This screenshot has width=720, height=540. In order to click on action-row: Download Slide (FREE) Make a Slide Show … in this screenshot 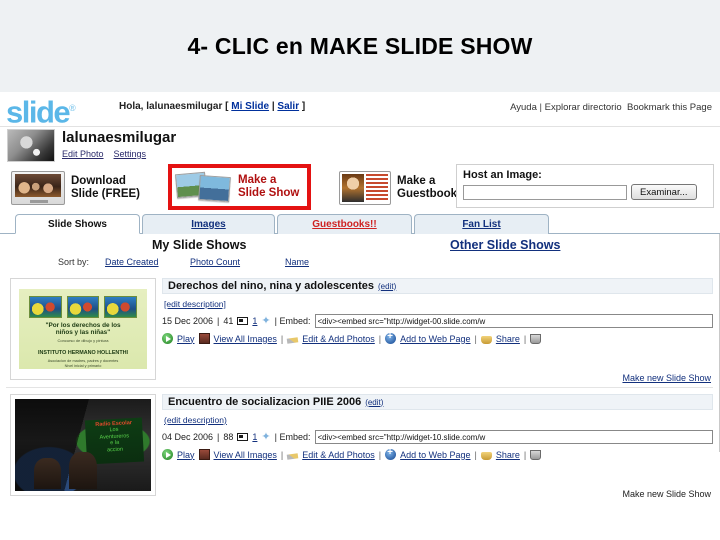, I will do `click(360, 188)`.